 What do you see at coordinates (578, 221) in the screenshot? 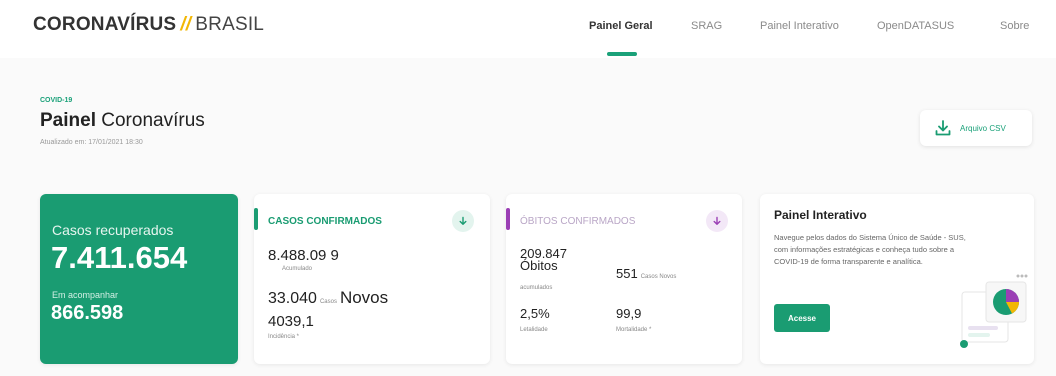
I see `deaths-title: ÓBITOS CONFIRMADOS` at bounding box center [578, 221].